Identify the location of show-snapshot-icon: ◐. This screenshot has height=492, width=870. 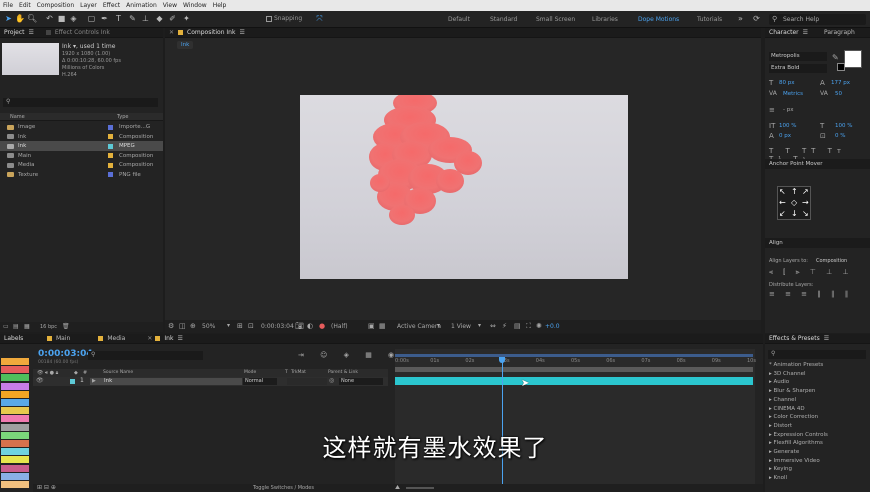
(310, 326).